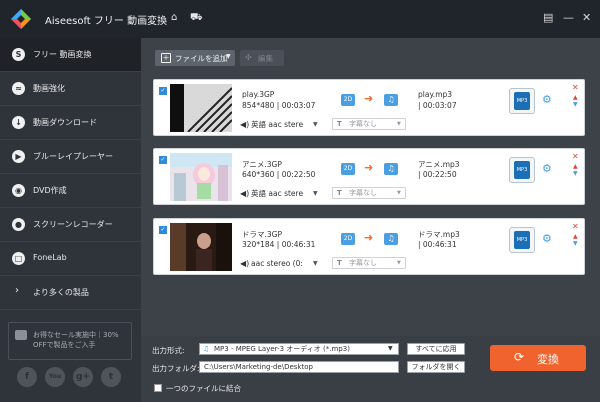 The height and width of the screenshot is (402, 600). What do you see at coordinates (586, 18) in the screenshot?
I see `close-icon: ✕` at bounding box center [586, 18].